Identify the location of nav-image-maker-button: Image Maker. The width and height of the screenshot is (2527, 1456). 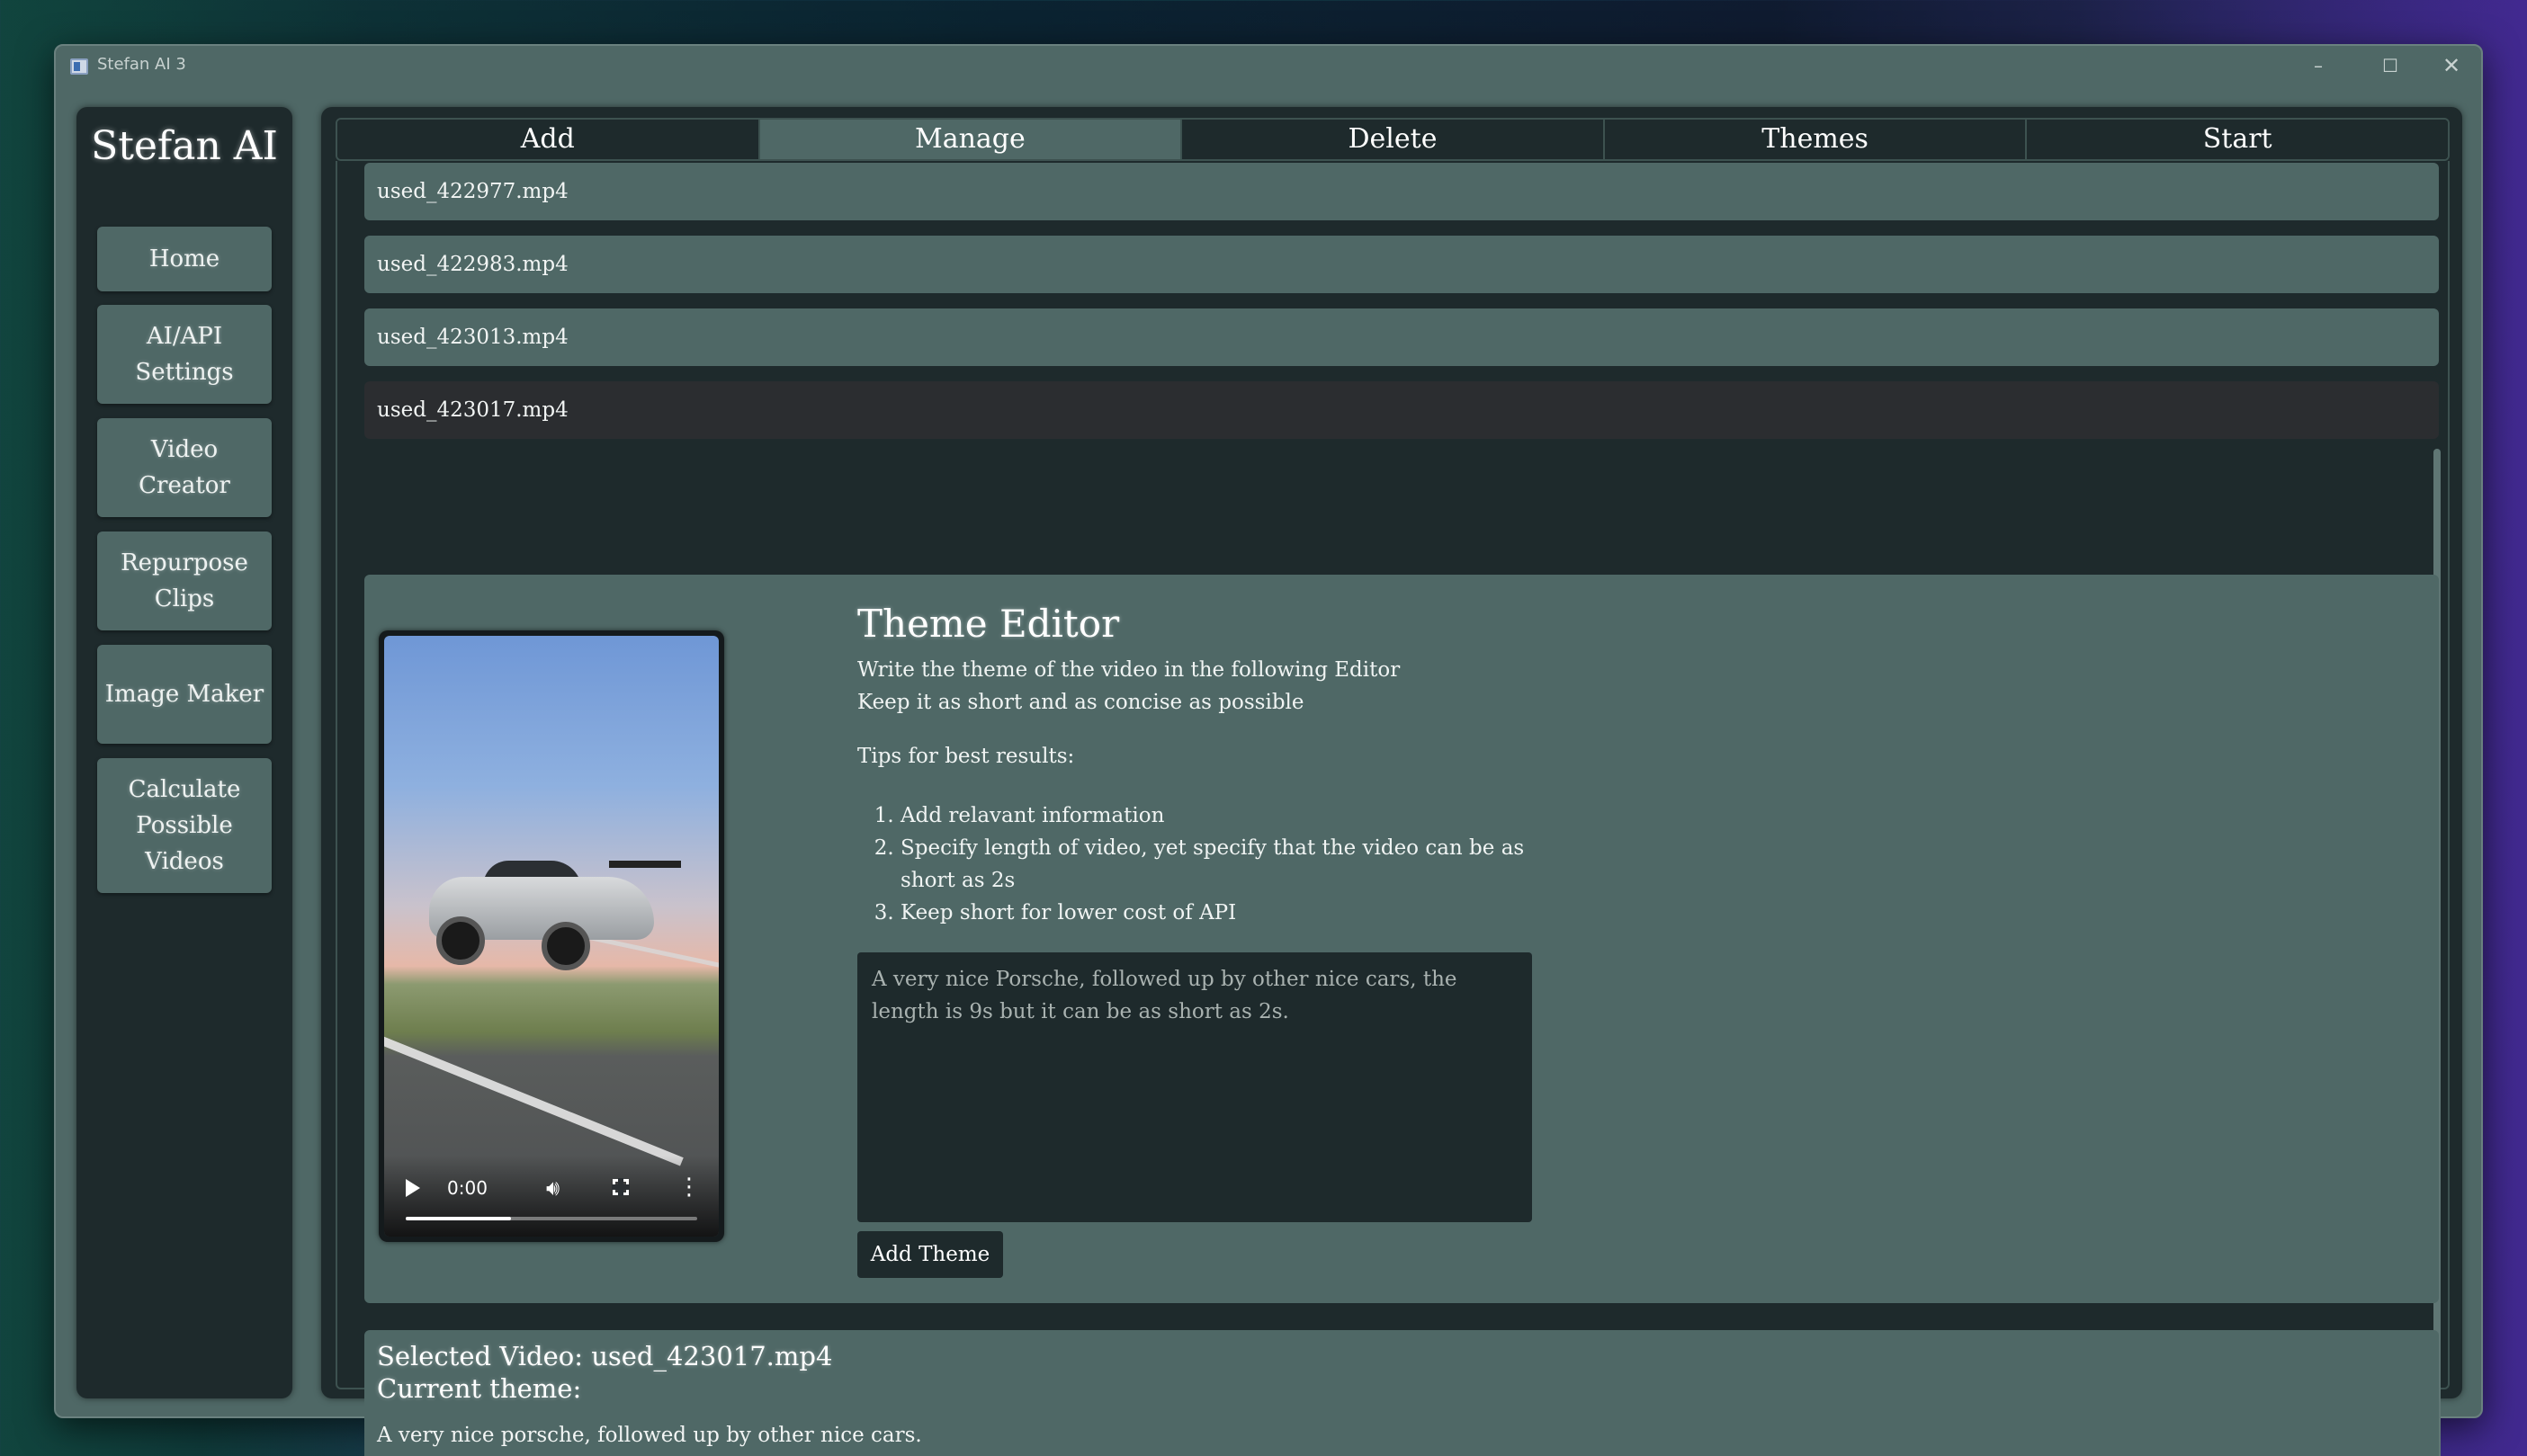
(184, 694).